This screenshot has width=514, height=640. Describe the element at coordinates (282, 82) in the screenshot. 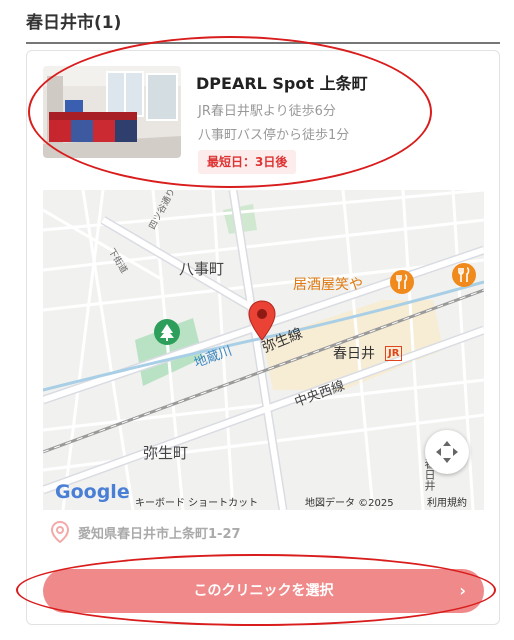

I see `clinic-name: DPEARL Spot 上条町` at that location.